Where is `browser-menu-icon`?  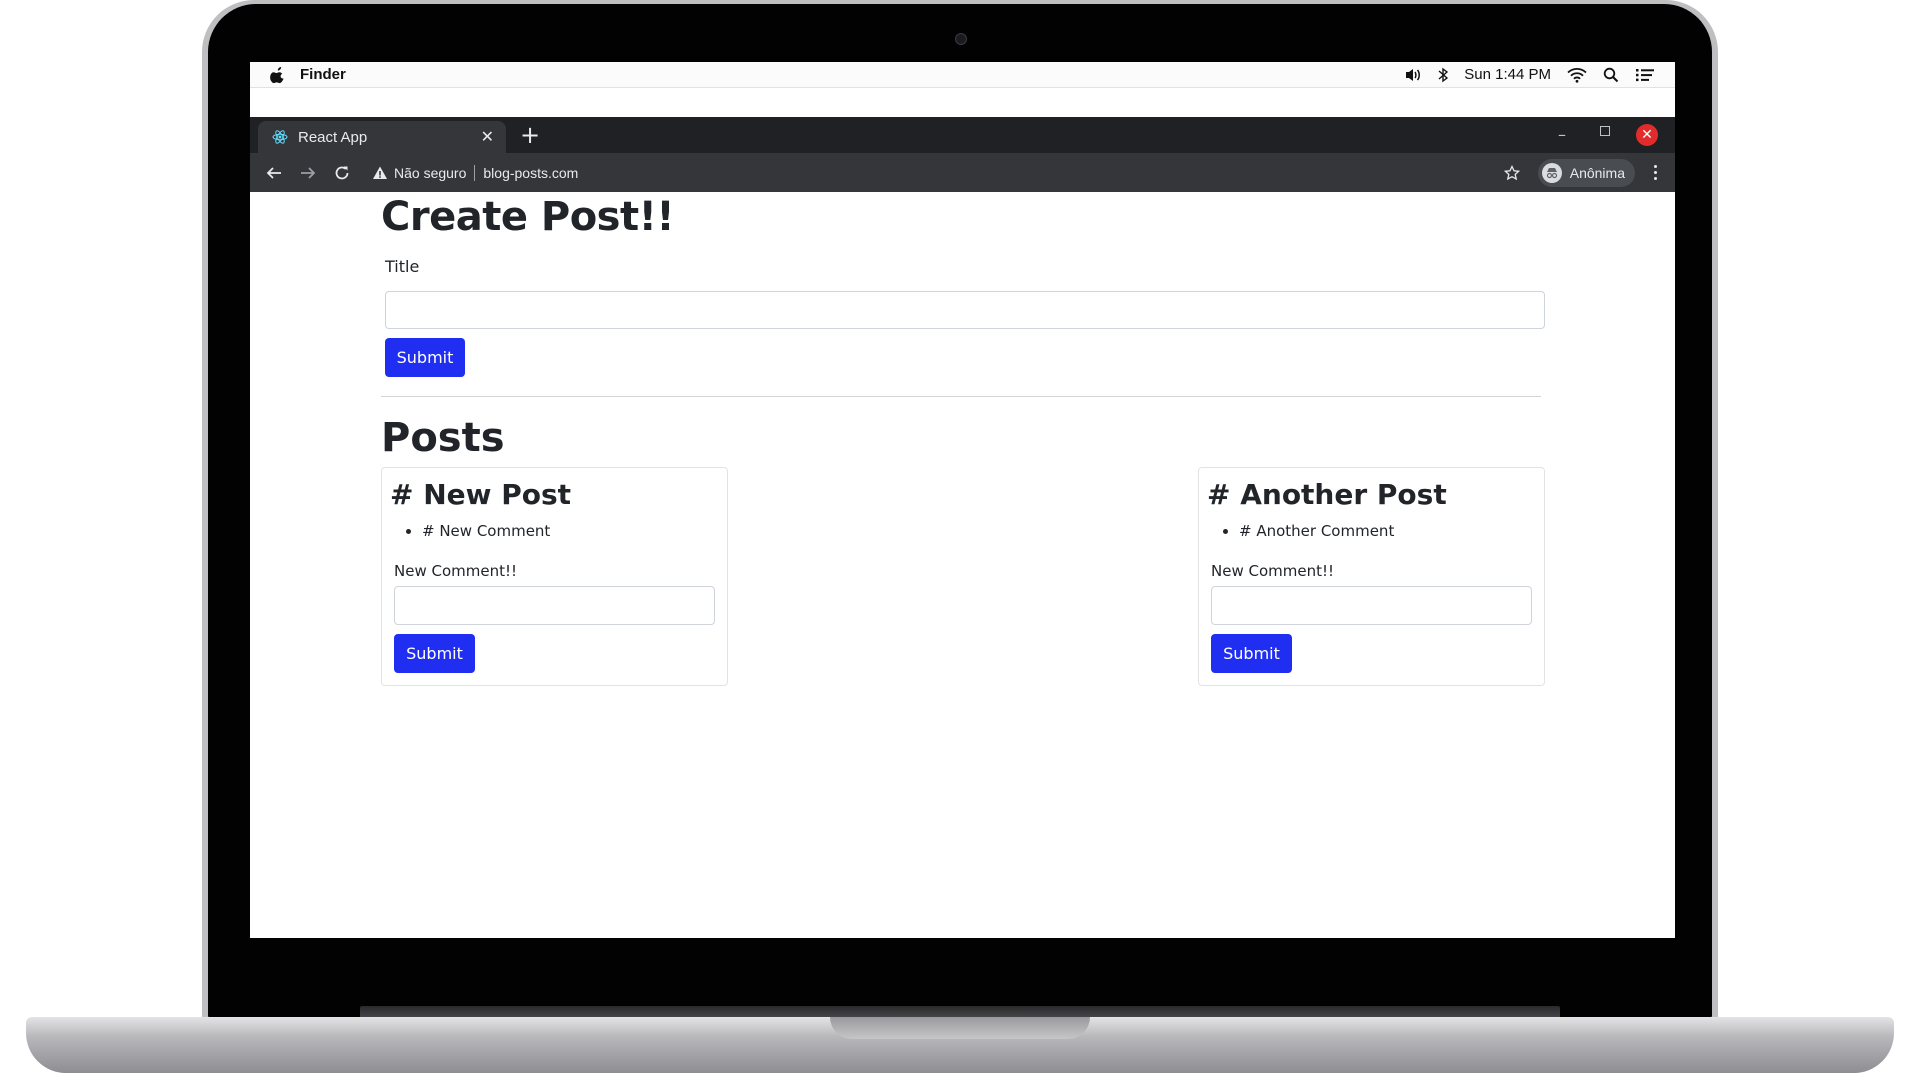 browser-menu-icon is located at coordinates (1655, 172).